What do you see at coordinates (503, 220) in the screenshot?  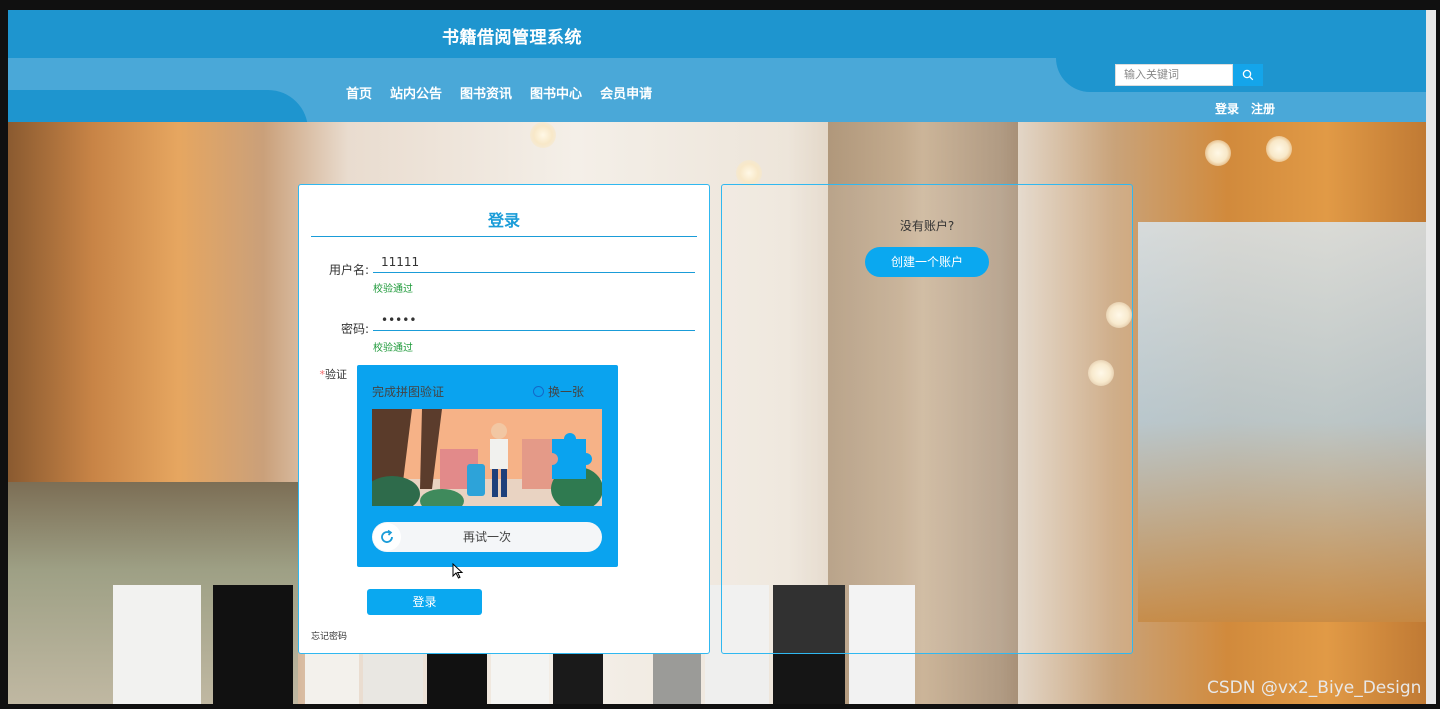 I see `login-heading: 登录` at bounding box center [503, 220].